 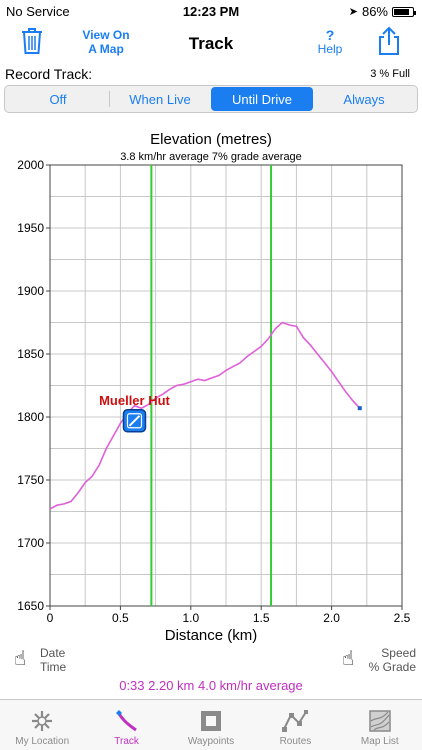 What do you see at coordinates (211, 685) in the screenshot?
I see `track-summary: 0:33 2.20 km 4.0 km/hr average` at bounding box center [211, 685].